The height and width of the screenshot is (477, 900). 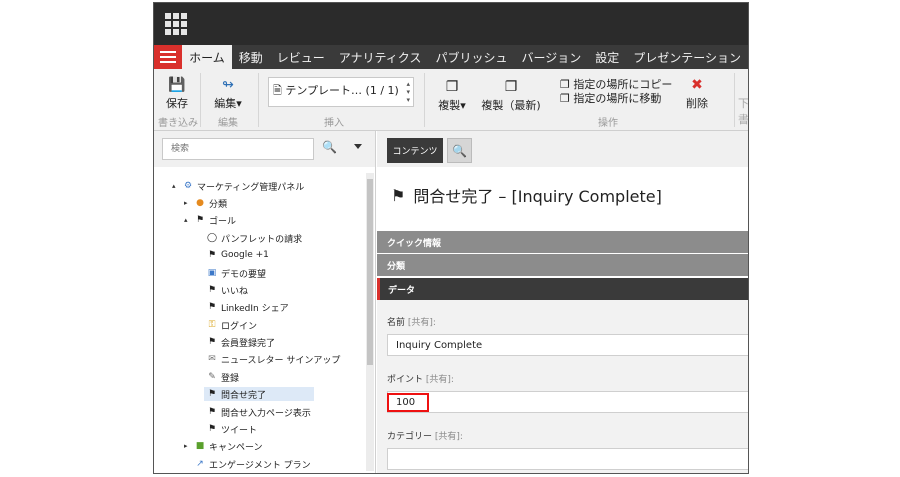 I want to click on tree-item-login: ⚿ ログイン, so click(x=231, y=325).